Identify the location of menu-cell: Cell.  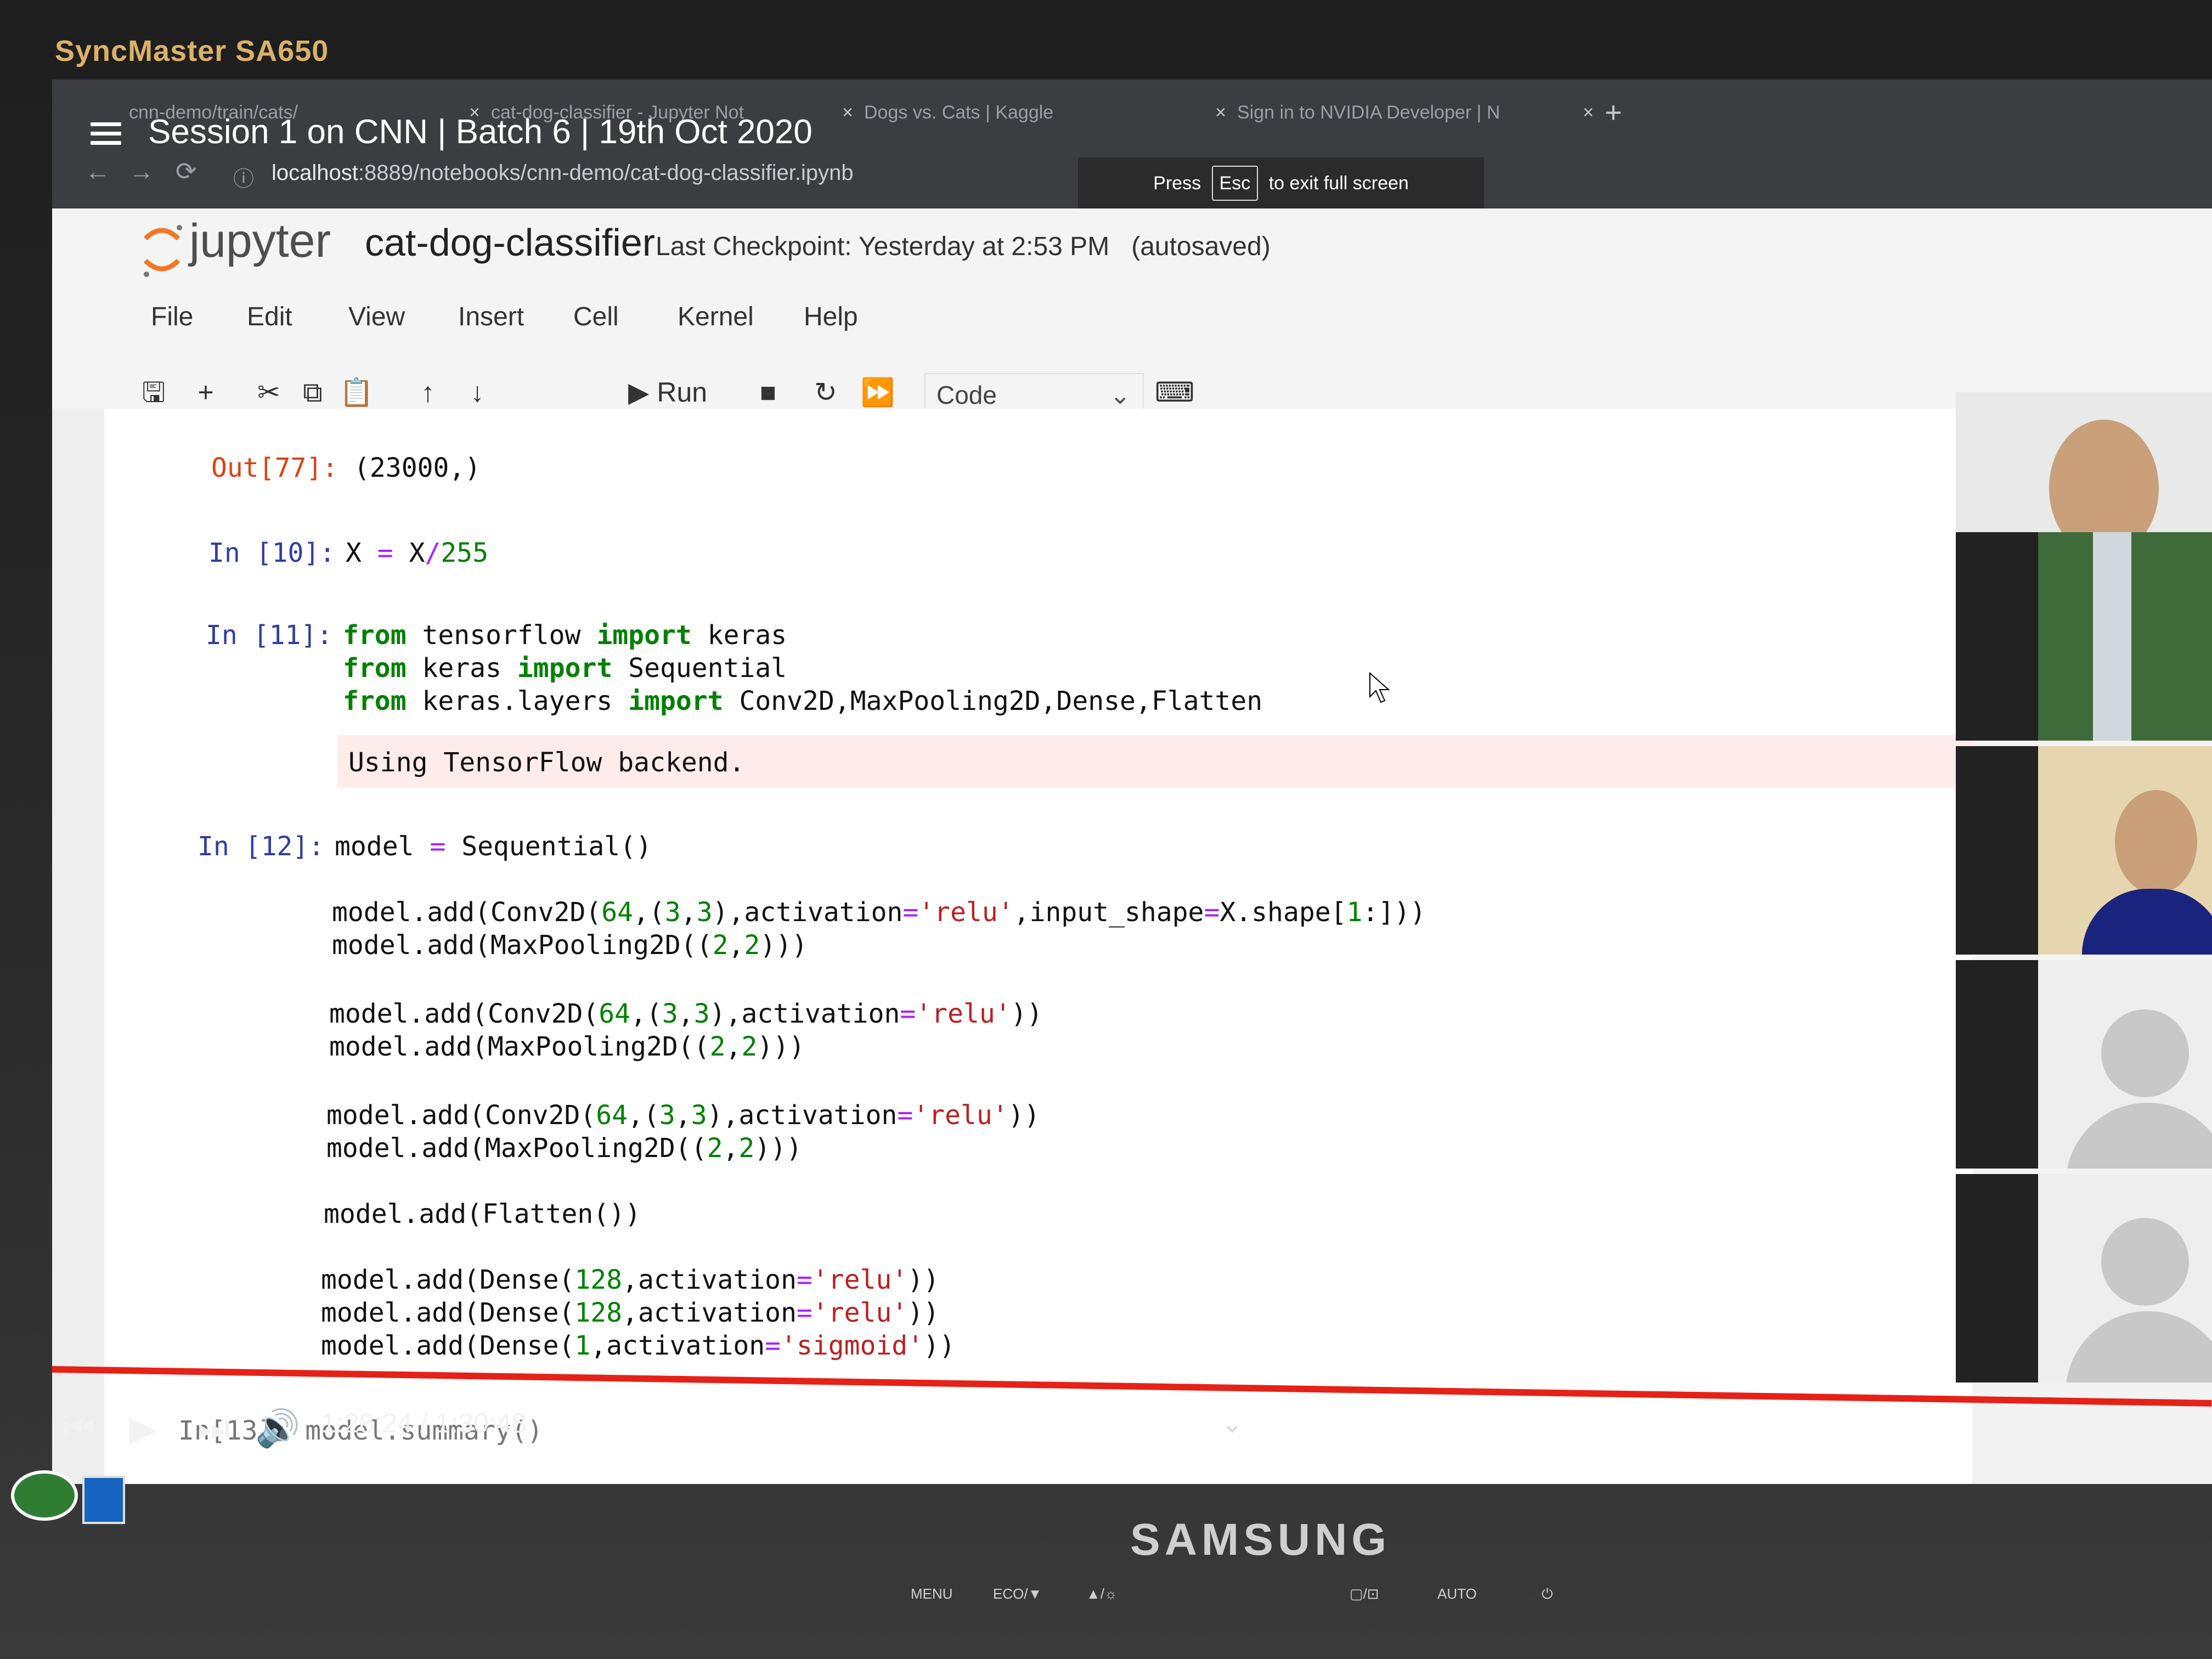
(596, 317).